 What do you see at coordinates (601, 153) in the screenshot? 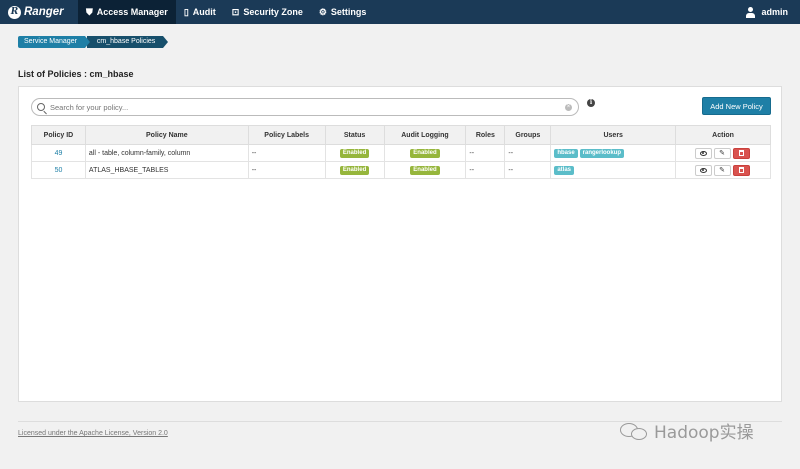
I see `user-tag: rangerlookup` at bounding box center [601, 153].